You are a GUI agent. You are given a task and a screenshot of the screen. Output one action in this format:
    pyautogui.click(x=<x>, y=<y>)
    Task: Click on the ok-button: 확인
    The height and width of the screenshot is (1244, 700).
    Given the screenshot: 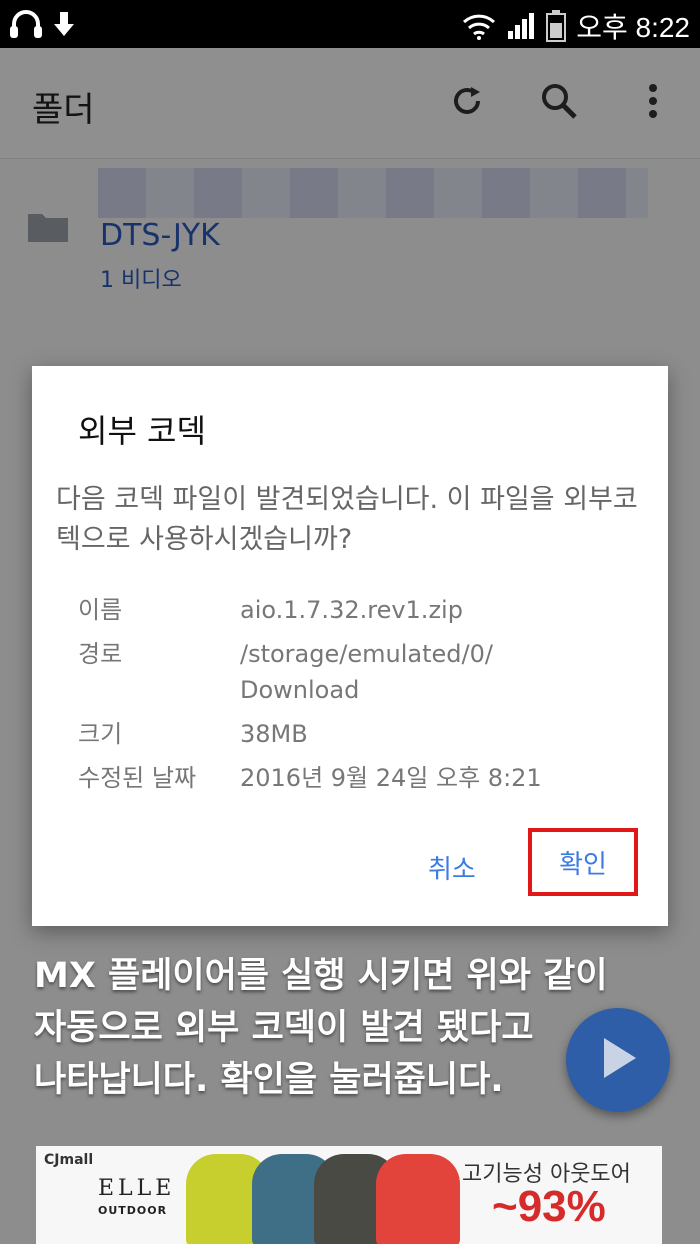 What is the action you would take?
    pyautogui.click(x=583, y=862)
    